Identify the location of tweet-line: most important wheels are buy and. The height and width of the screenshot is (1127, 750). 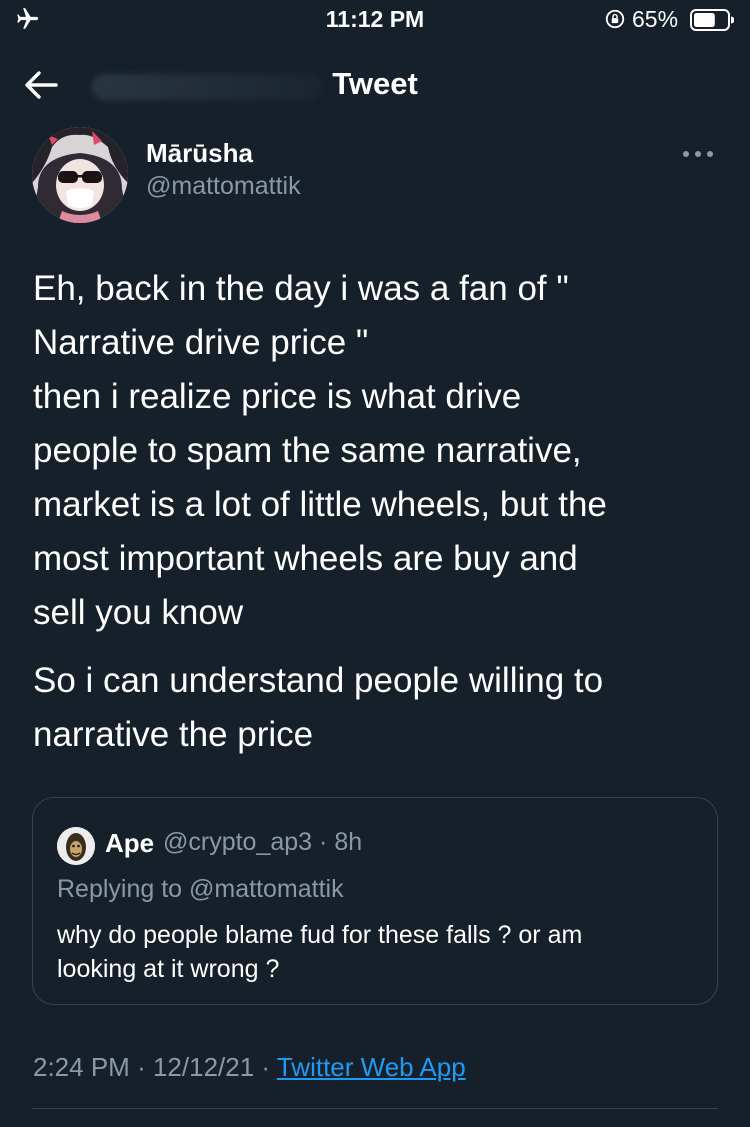
(305, 558).